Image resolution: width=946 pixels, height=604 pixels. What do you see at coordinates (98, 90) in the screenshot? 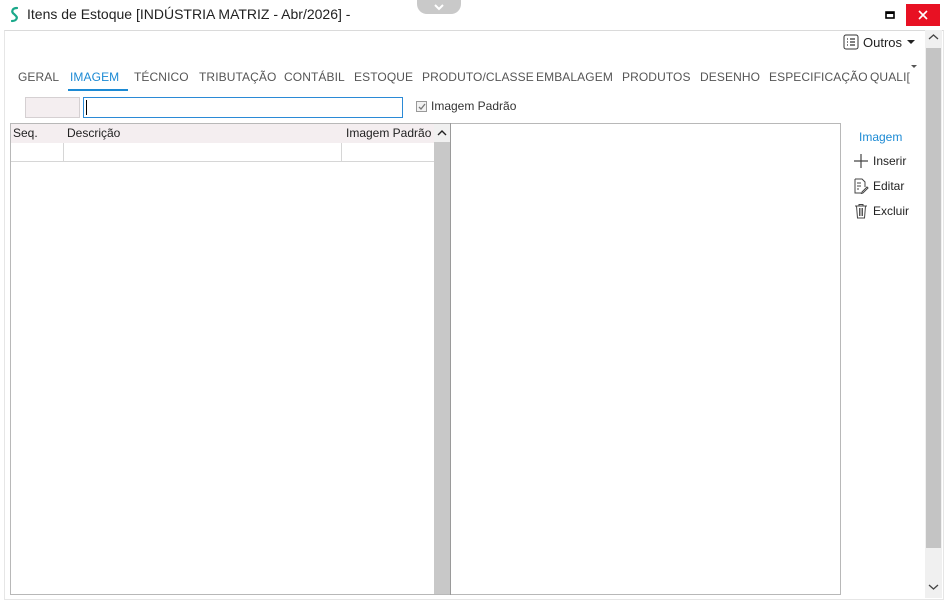
I see `active-tab-indicator` at bounding box center [98, 90].